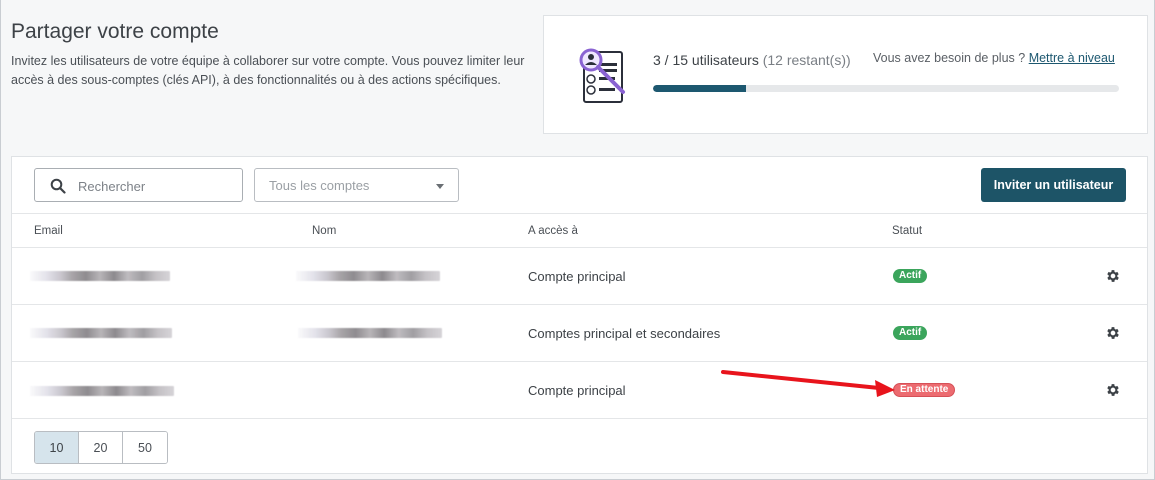 This screenshot has width=1155, height=480. What do you see at coordinates (115, 31) in the screenshot?
I see `page-title: Partager votre compte` at bounding box center [115, 31].